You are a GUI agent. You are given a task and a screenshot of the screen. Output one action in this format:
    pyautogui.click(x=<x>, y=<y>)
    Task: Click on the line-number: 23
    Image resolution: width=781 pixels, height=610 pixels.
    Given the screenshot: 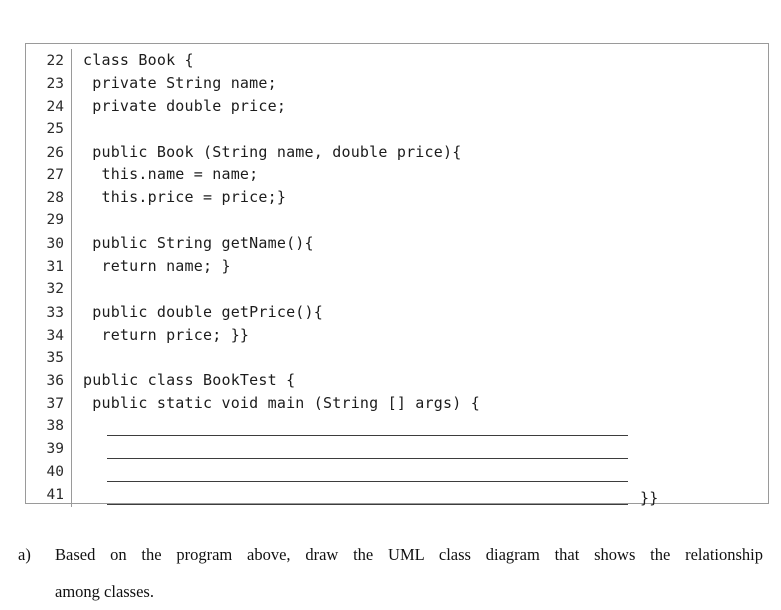 What is the action you would take?
    pyautogui.click(x=55, y=83)
    